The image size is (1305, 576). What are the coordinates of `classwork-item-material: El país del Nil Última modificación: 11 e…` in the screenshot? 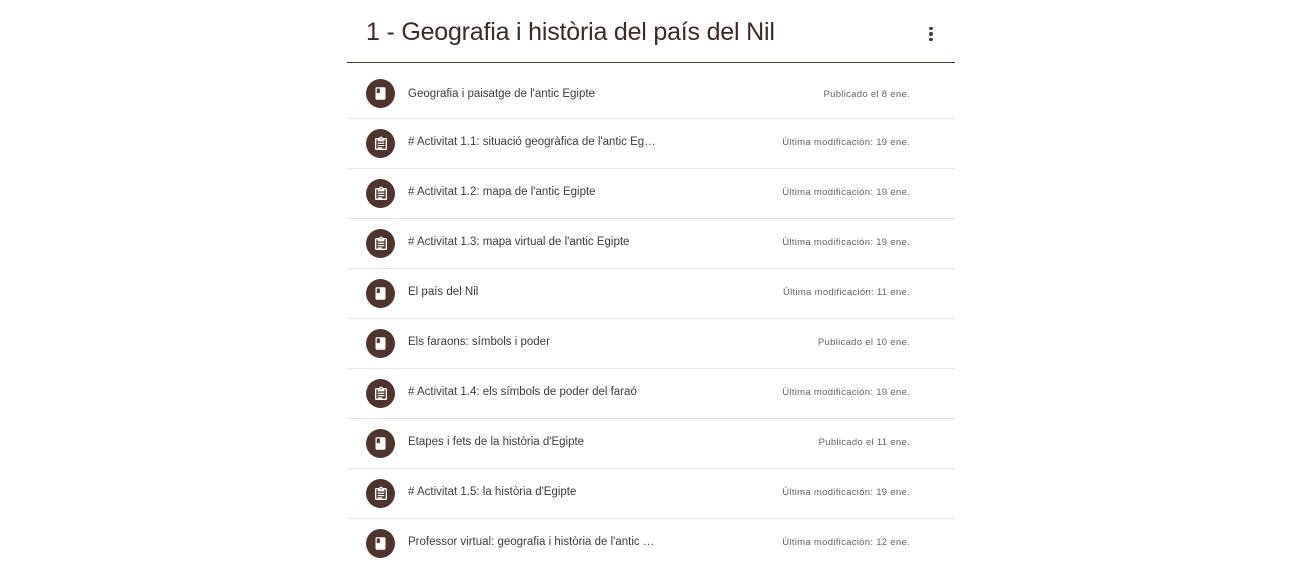 It's located at (651, 294).